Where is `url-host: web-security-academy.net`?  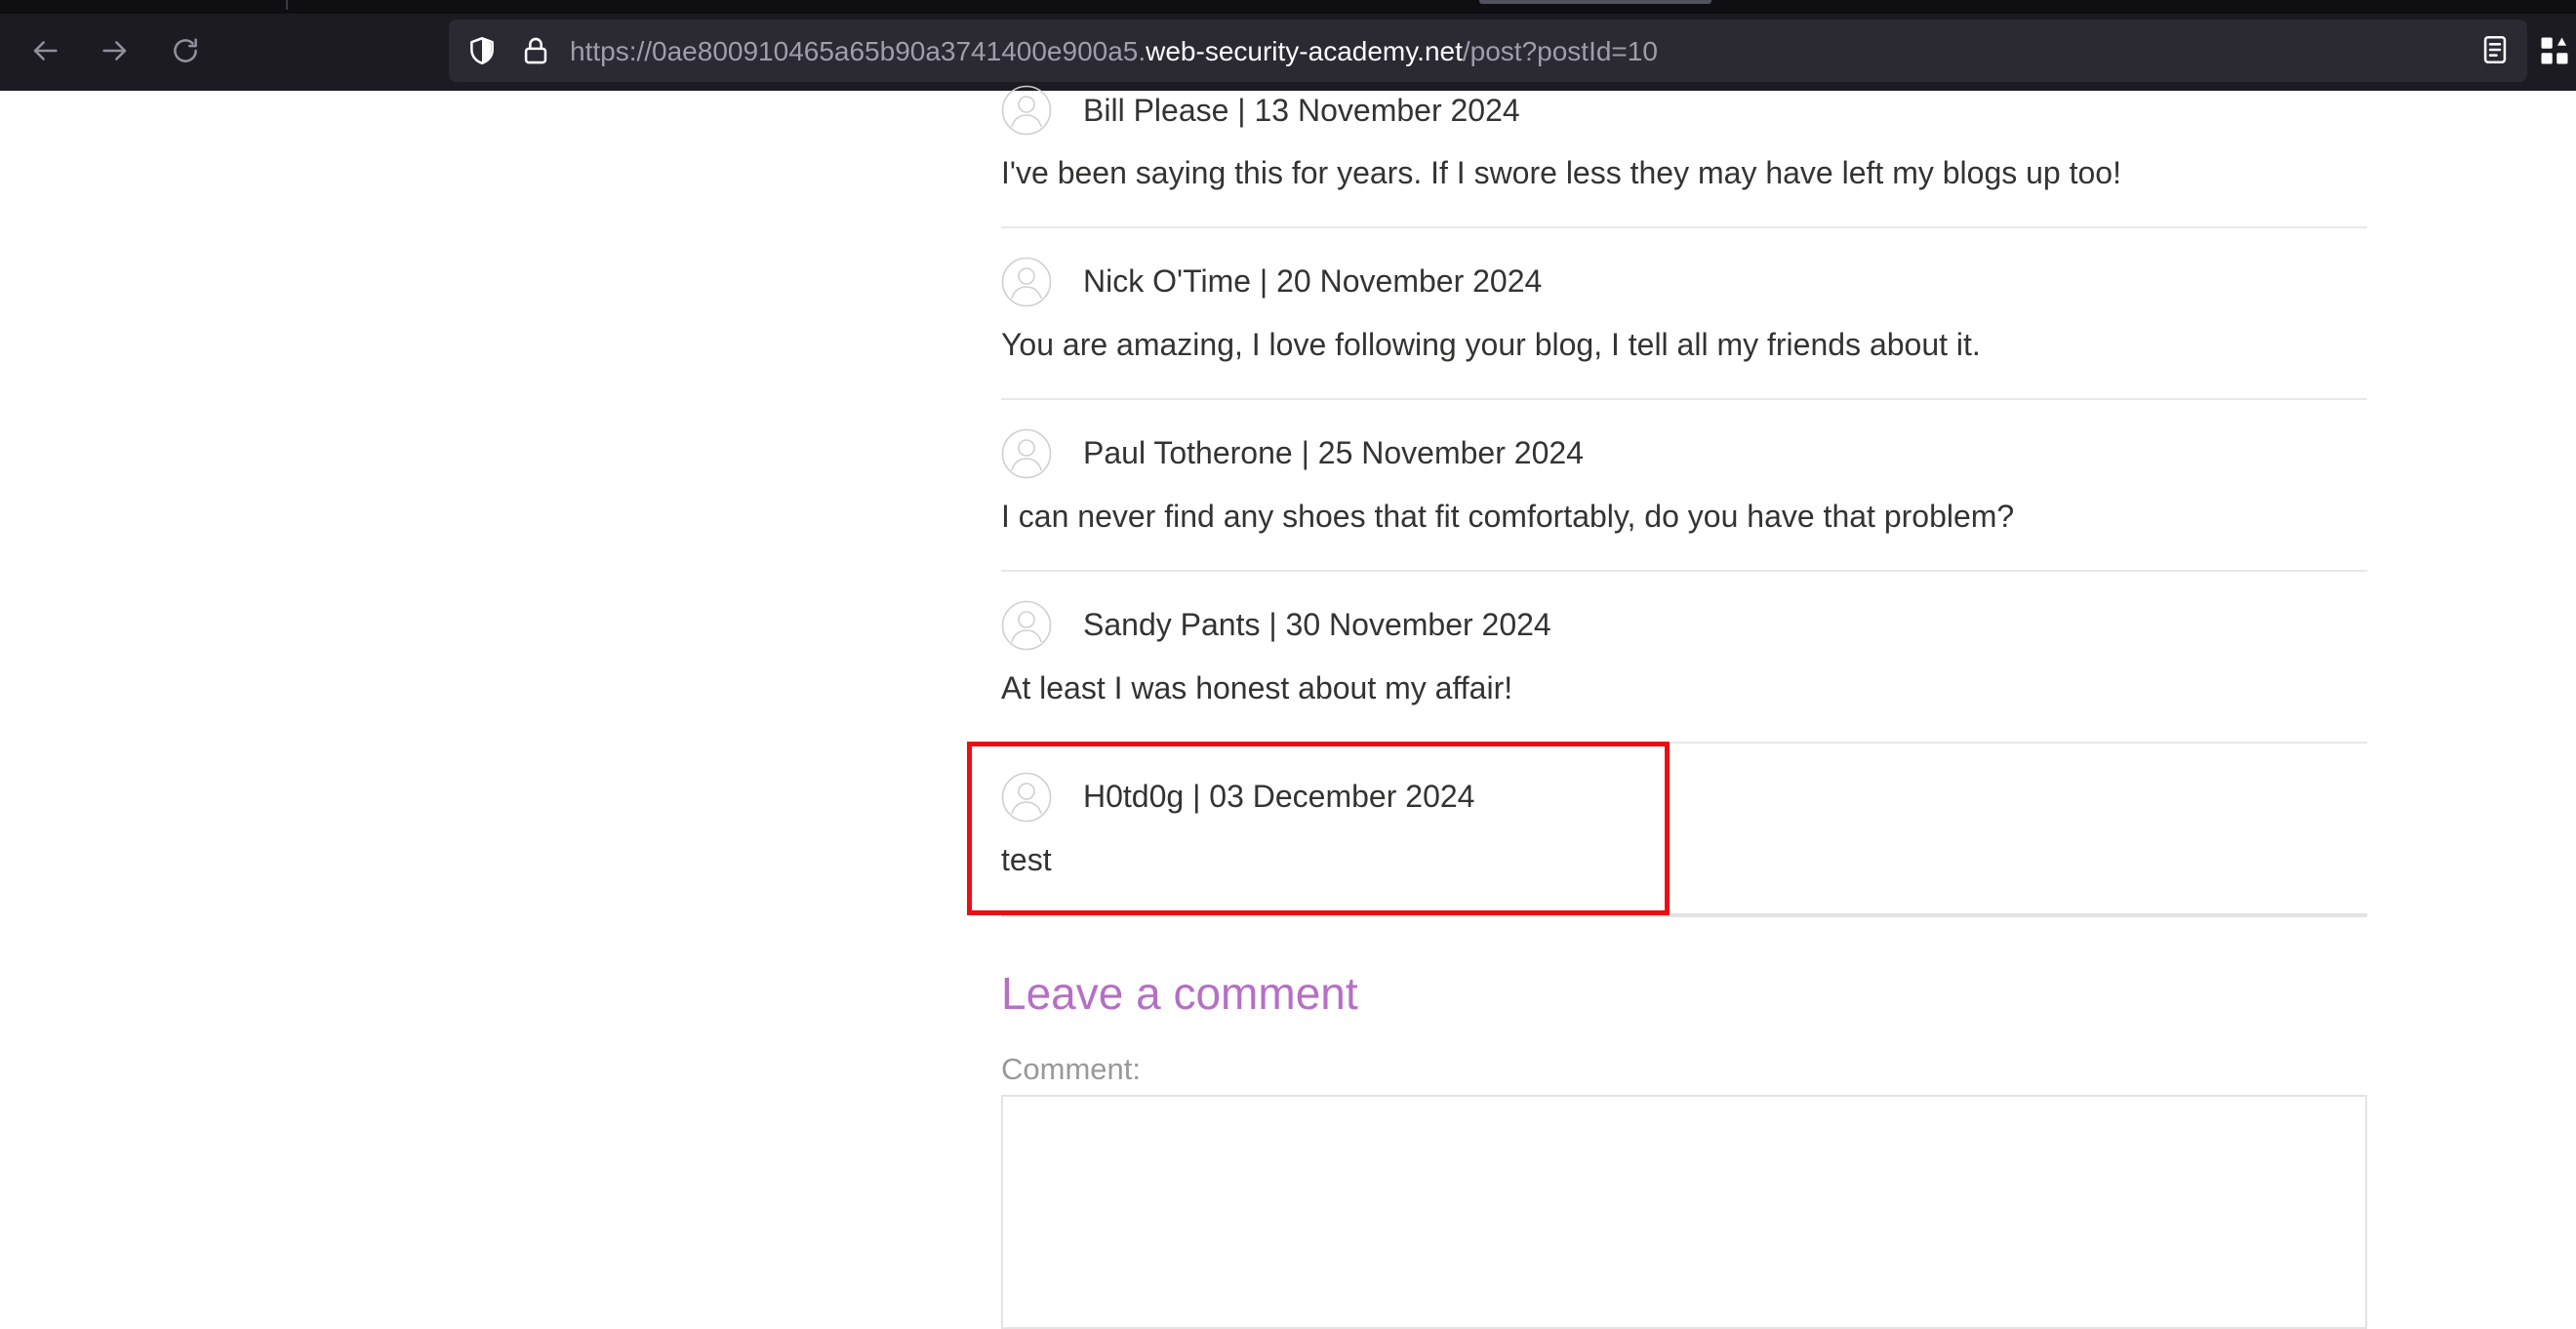
url-host: web-security-academy.net is located at coordinates (1304, 51).